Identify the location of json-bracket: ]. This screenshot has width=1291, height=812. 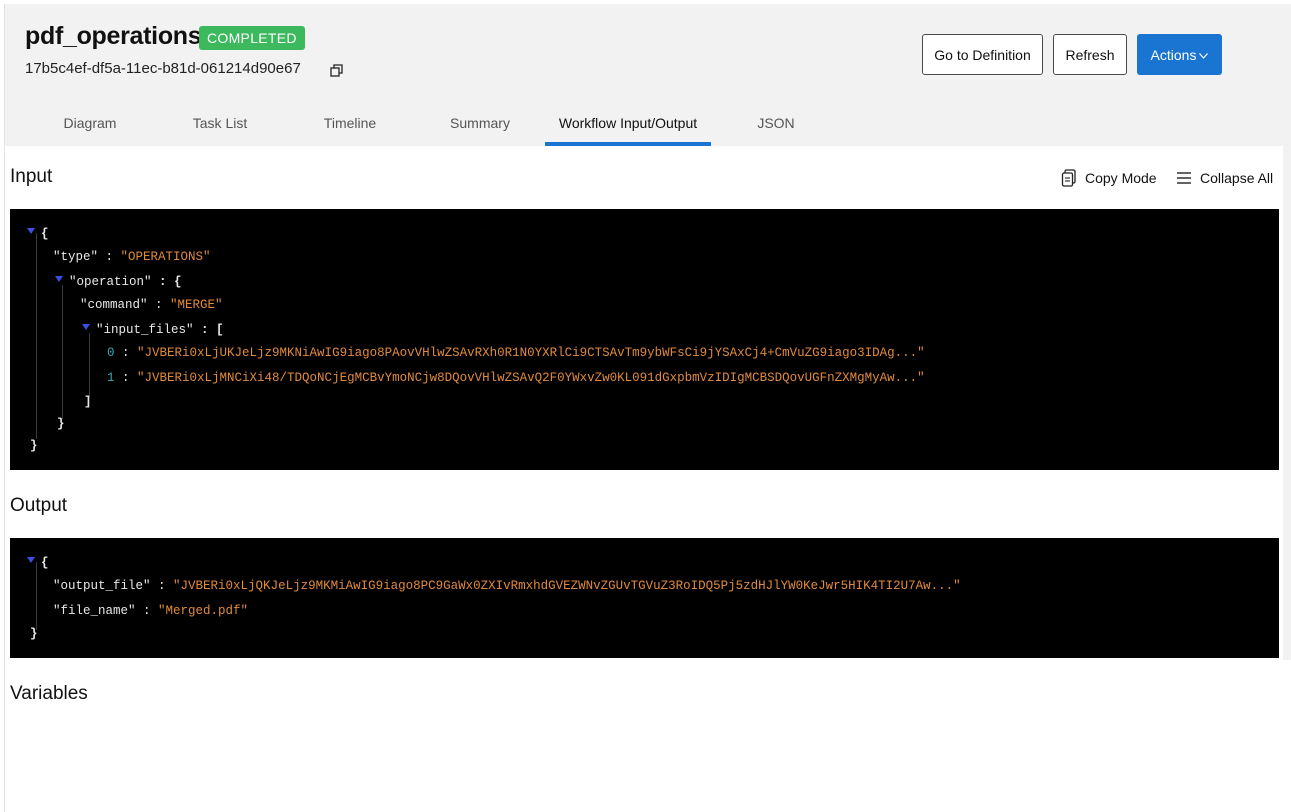
(88, 402).